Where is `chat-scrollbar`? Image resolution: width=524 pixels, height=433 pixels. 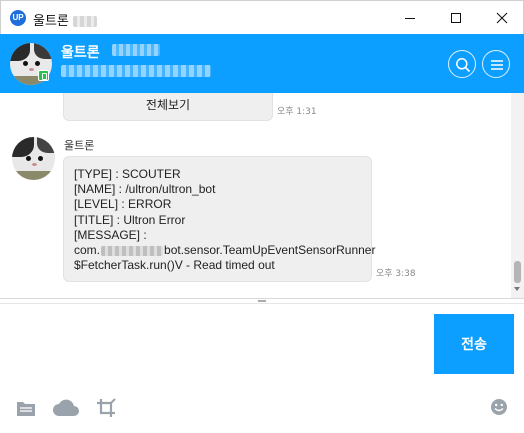 chat-scrollbar is located at coordinates (517, 195).